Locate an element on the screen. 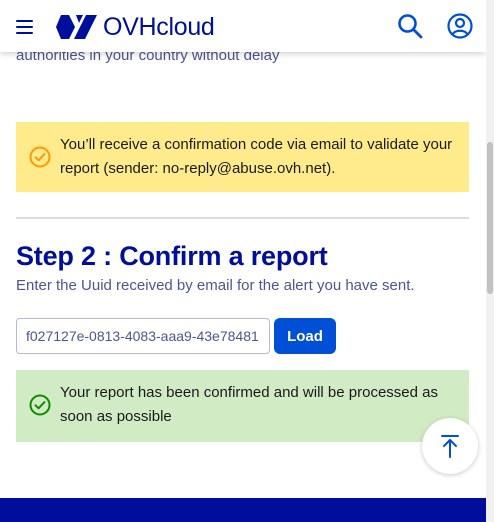  uuid-input is located at coordinates (143, 336).